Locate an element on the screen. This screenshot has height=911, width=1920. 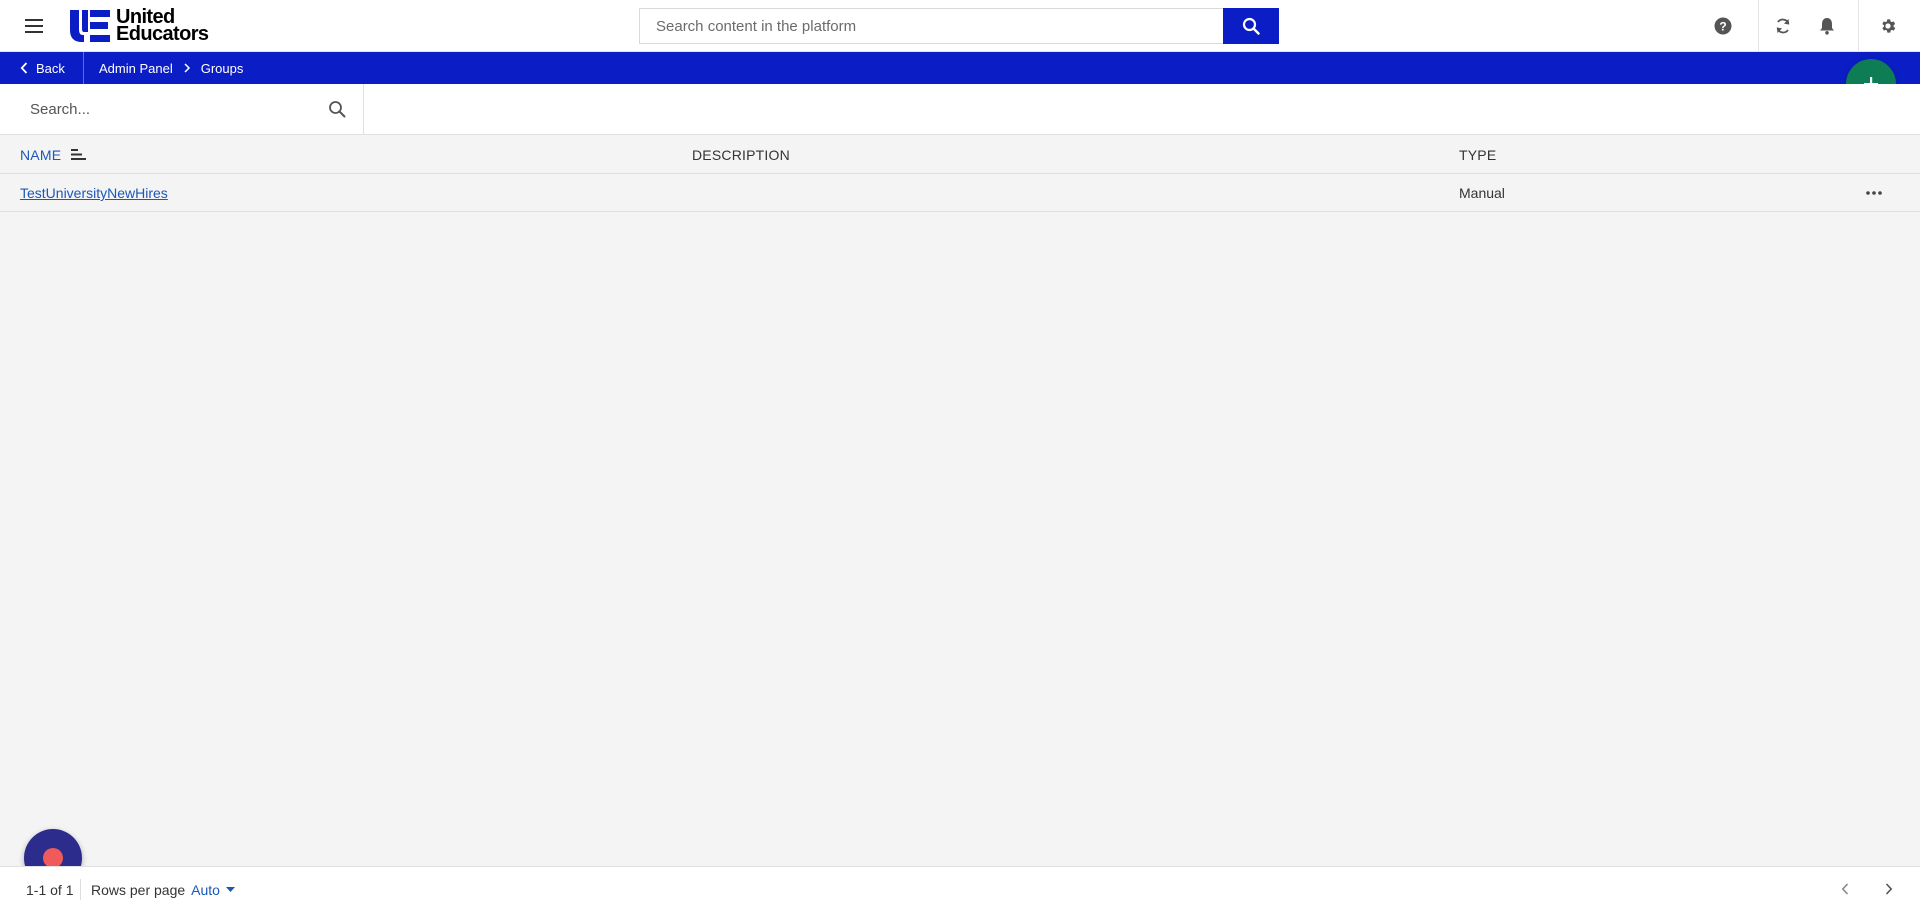
column-label-name: NAME is located at coordinates (41, 154).